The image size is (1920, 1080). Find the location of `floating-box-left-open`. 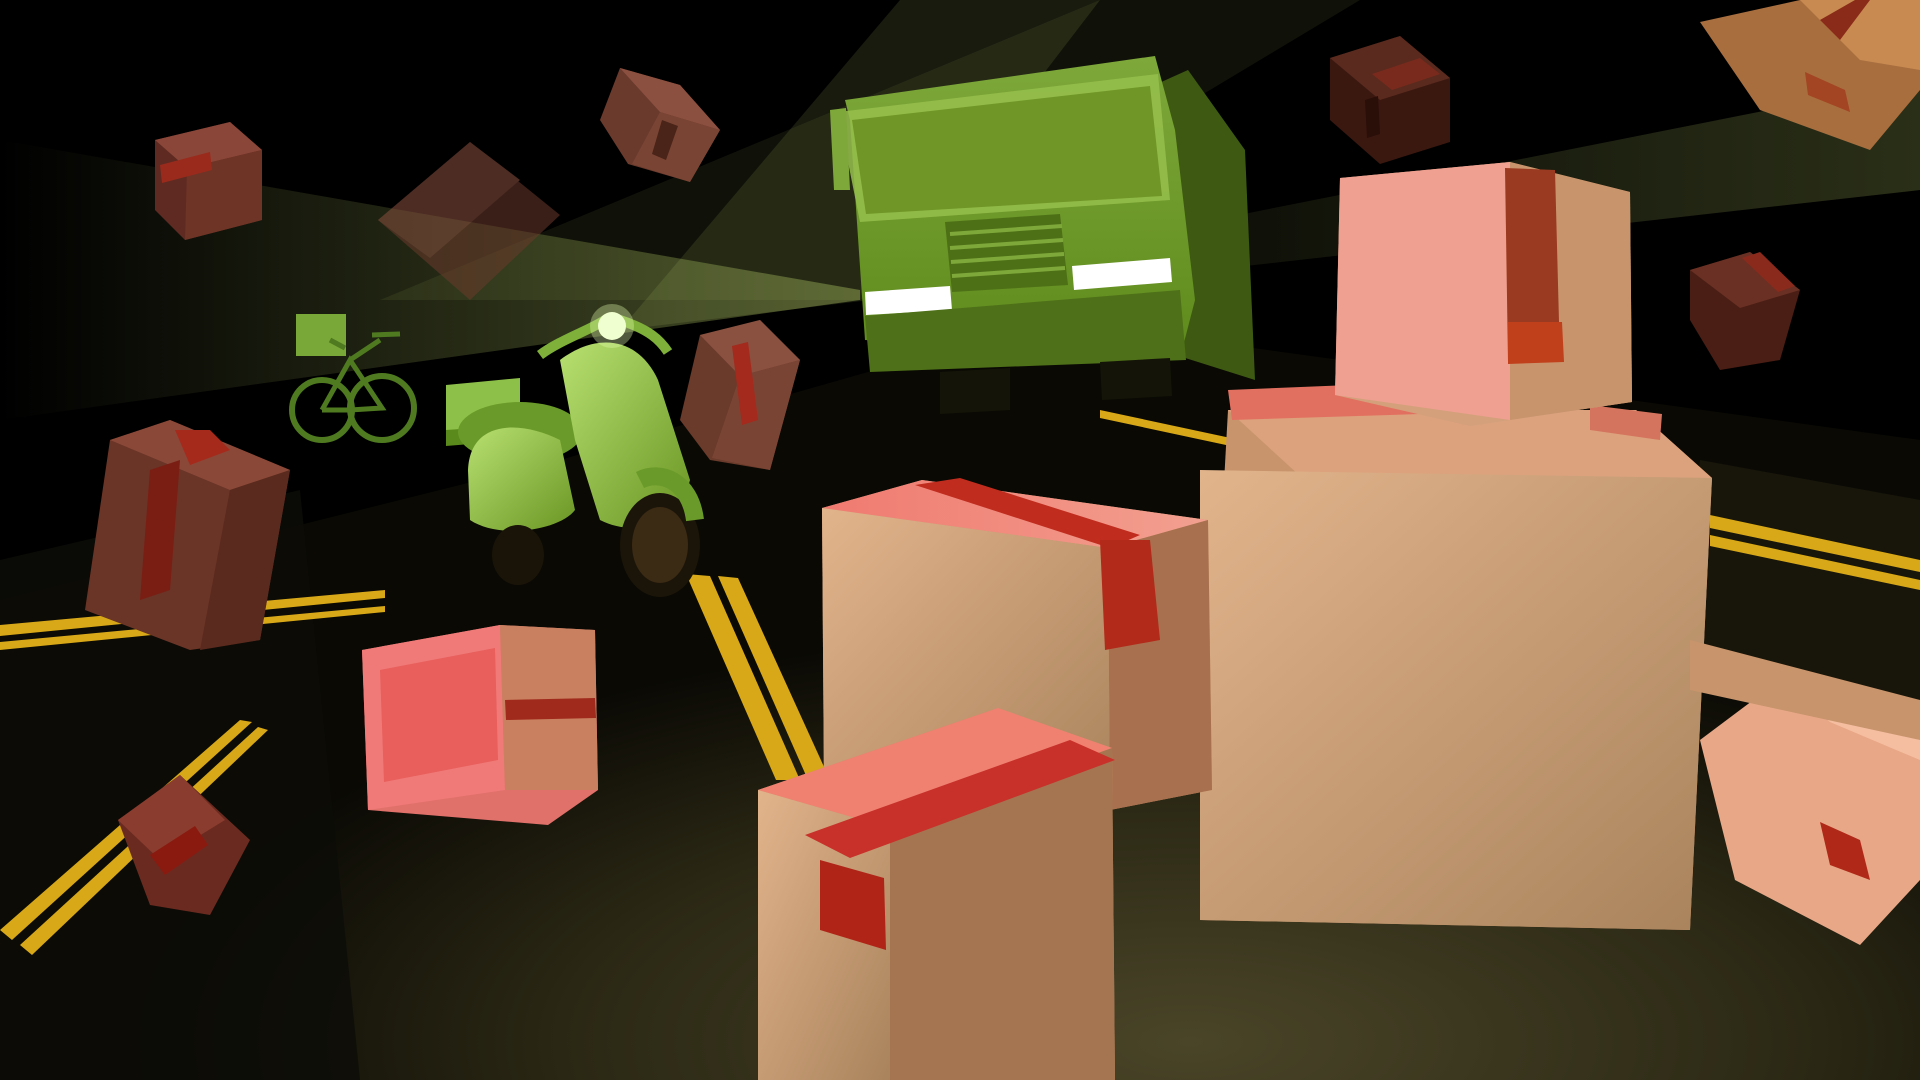

floating-box-left-open is located at coordinates (480, 725).